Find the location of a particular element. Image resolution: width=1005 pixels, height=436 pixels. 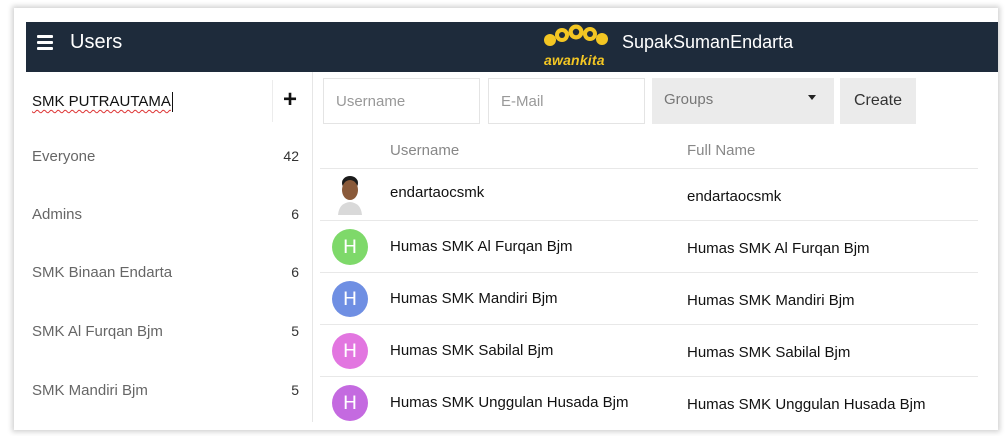

divider is located at coordinates (272, 101).